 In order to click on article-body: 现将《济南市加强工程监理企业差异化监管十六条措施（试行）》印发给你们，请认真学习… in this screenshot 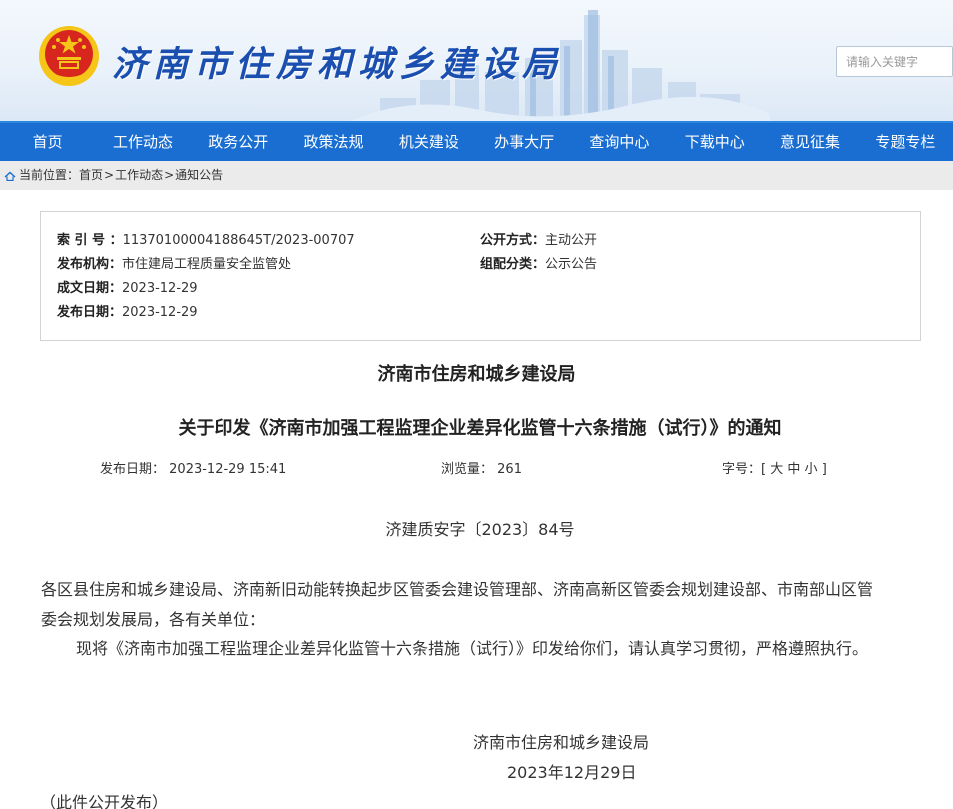, I will do `click(472, 648)`.